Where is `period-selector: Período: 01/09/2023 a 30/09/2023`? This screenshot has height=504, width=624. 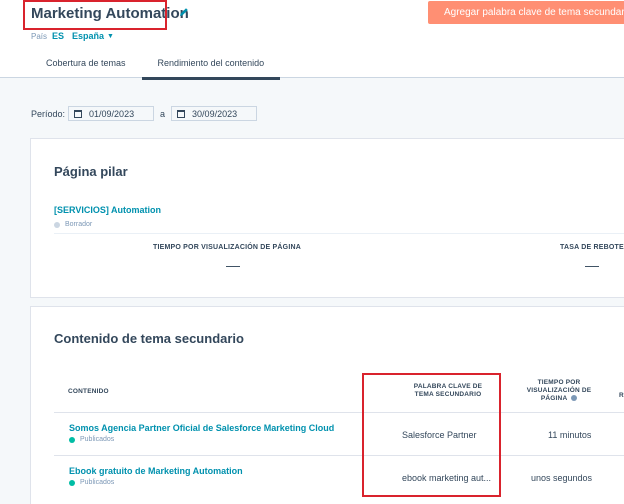
period-selector: Período: 01/09/2023 a 30/09/2023 is located at coordinates (144, 113).